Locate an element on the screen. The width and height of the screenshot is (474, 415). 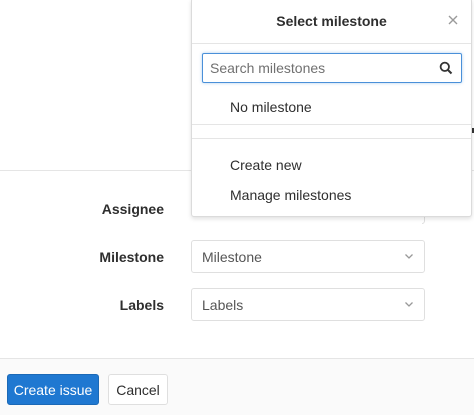
assignee-label: Assignee is located at coordinates (132, 209).